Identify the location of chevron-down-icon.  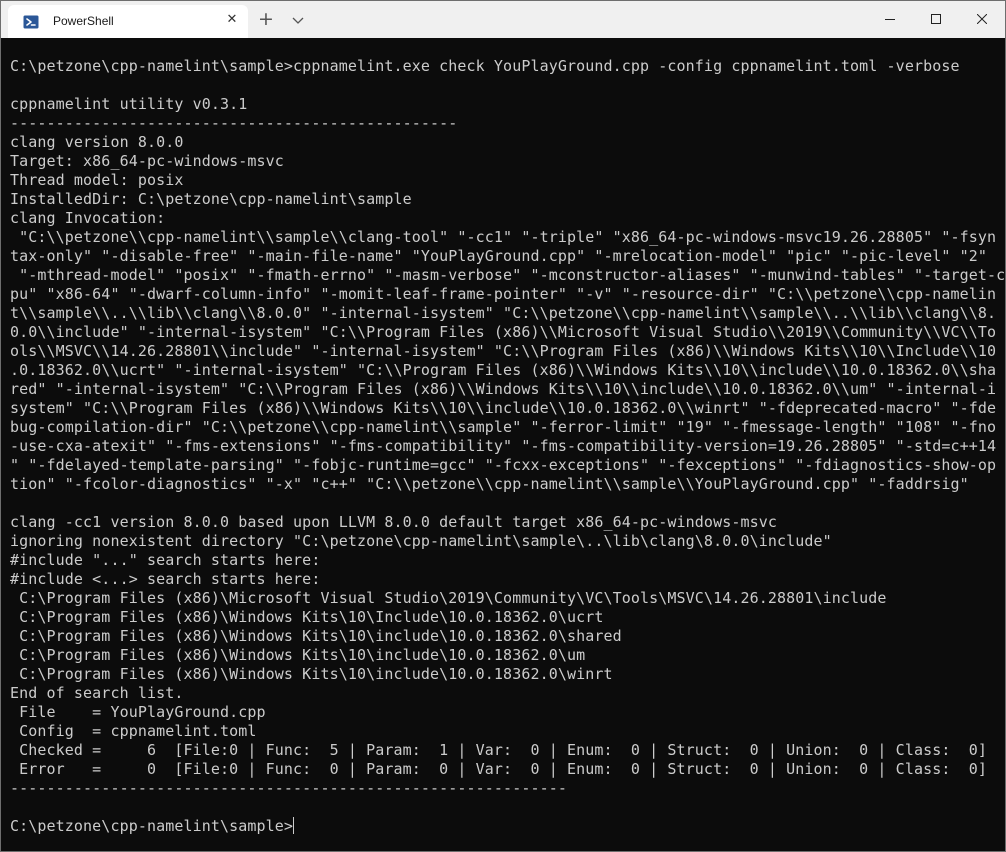
(298, 20).